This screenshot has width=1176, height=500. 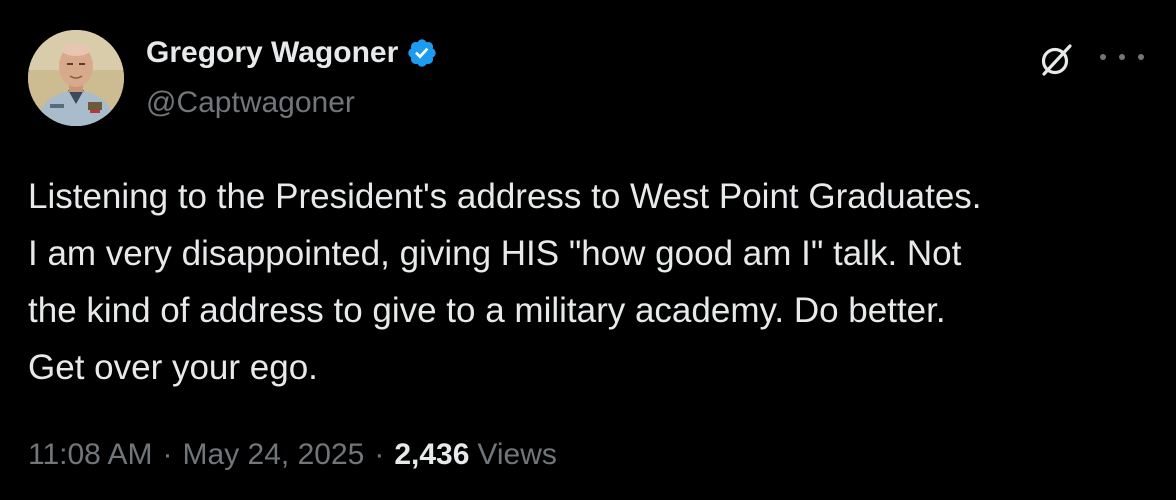 What do you see at coordinates (422, 53) in the screenshot?
I see `verified-badge-icon` at bounding box center [422, 53].